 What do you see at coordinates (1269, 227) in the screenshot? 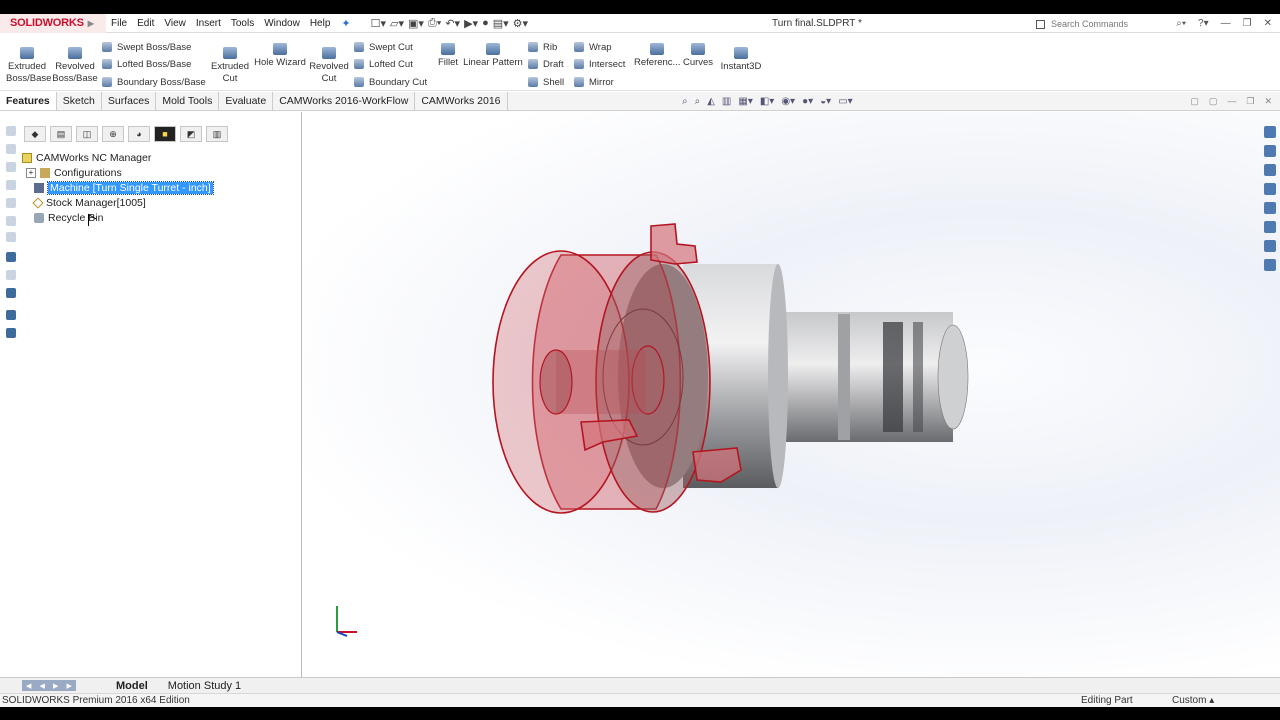
I see `custom-properties-icon` at bounding box center [1269, 227].